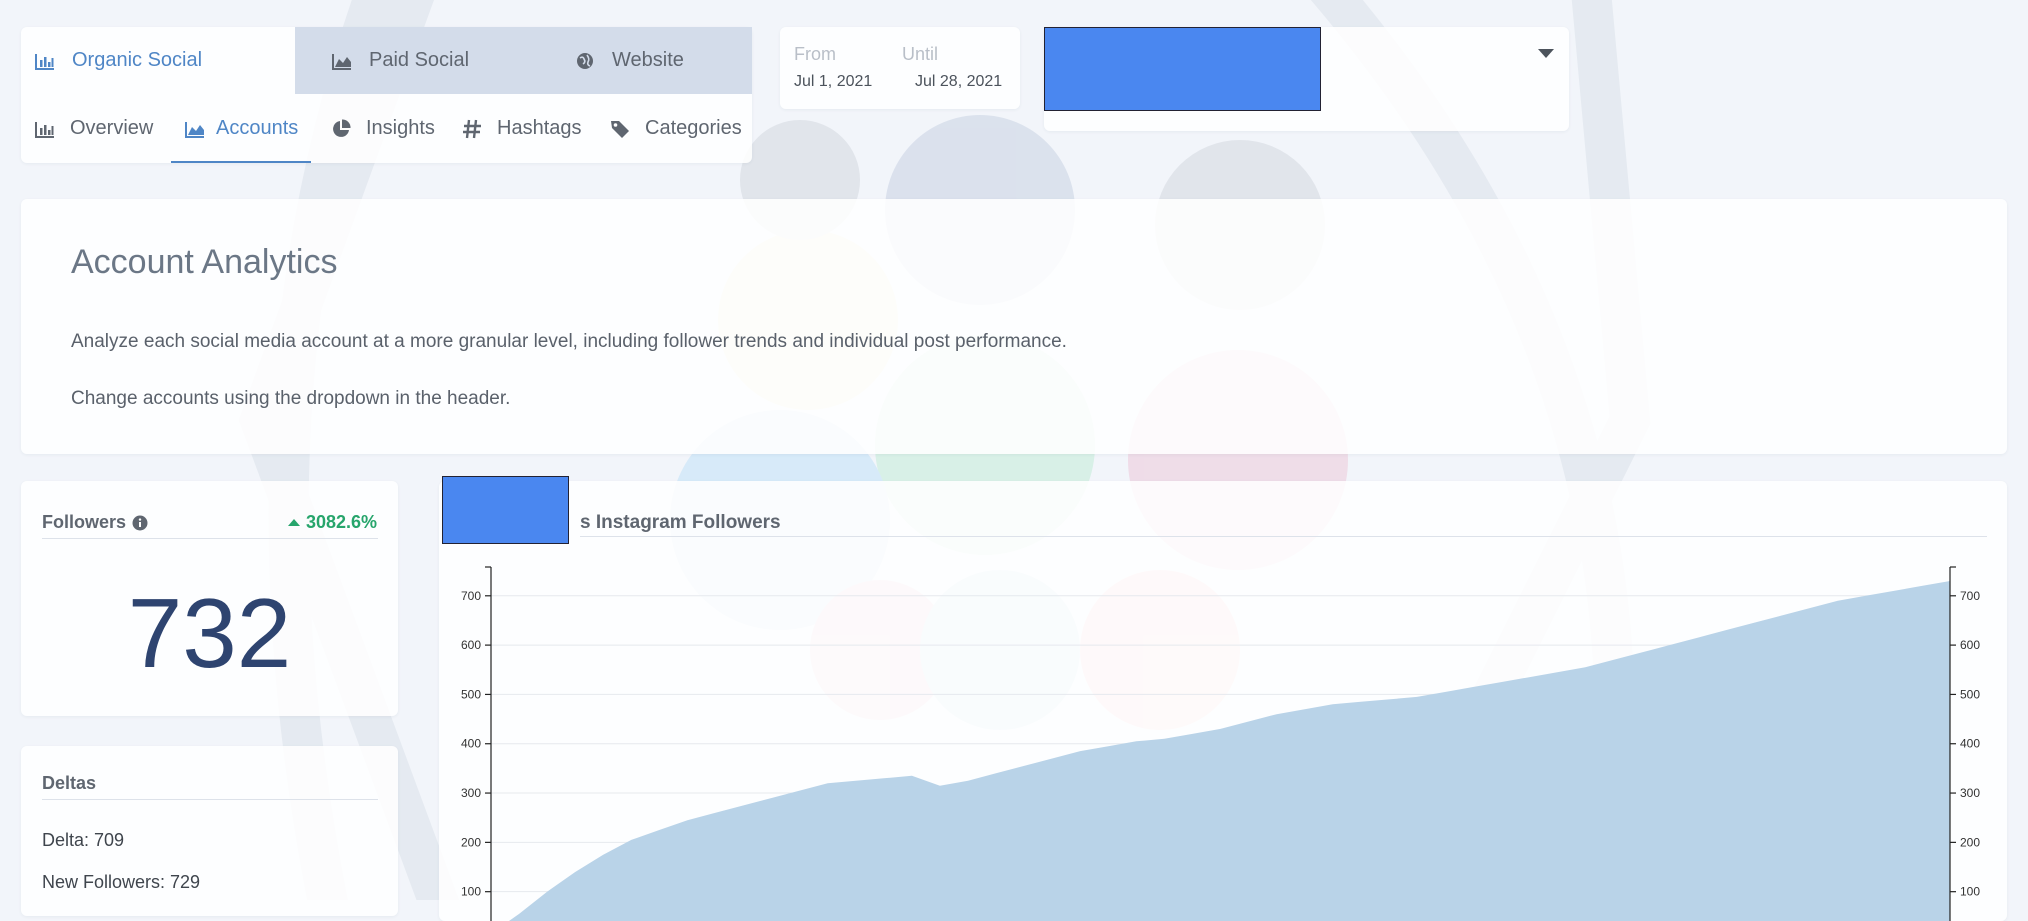 This screenshot has height=921, width=2028. I want to click on page-title: Account Analytics, so click(204, 262).